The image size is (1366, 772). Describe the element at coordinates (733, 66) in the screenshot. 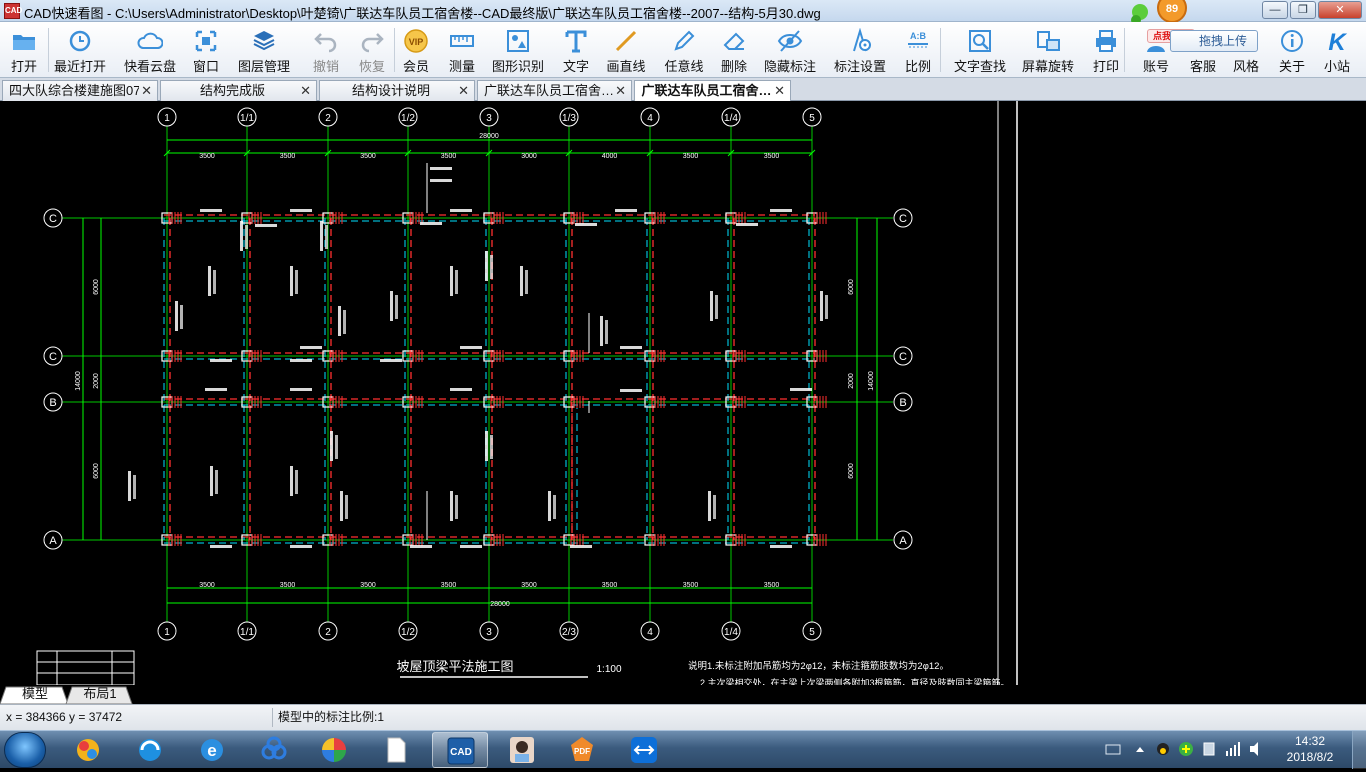

I see `toolbar-label: 删除` at that location.